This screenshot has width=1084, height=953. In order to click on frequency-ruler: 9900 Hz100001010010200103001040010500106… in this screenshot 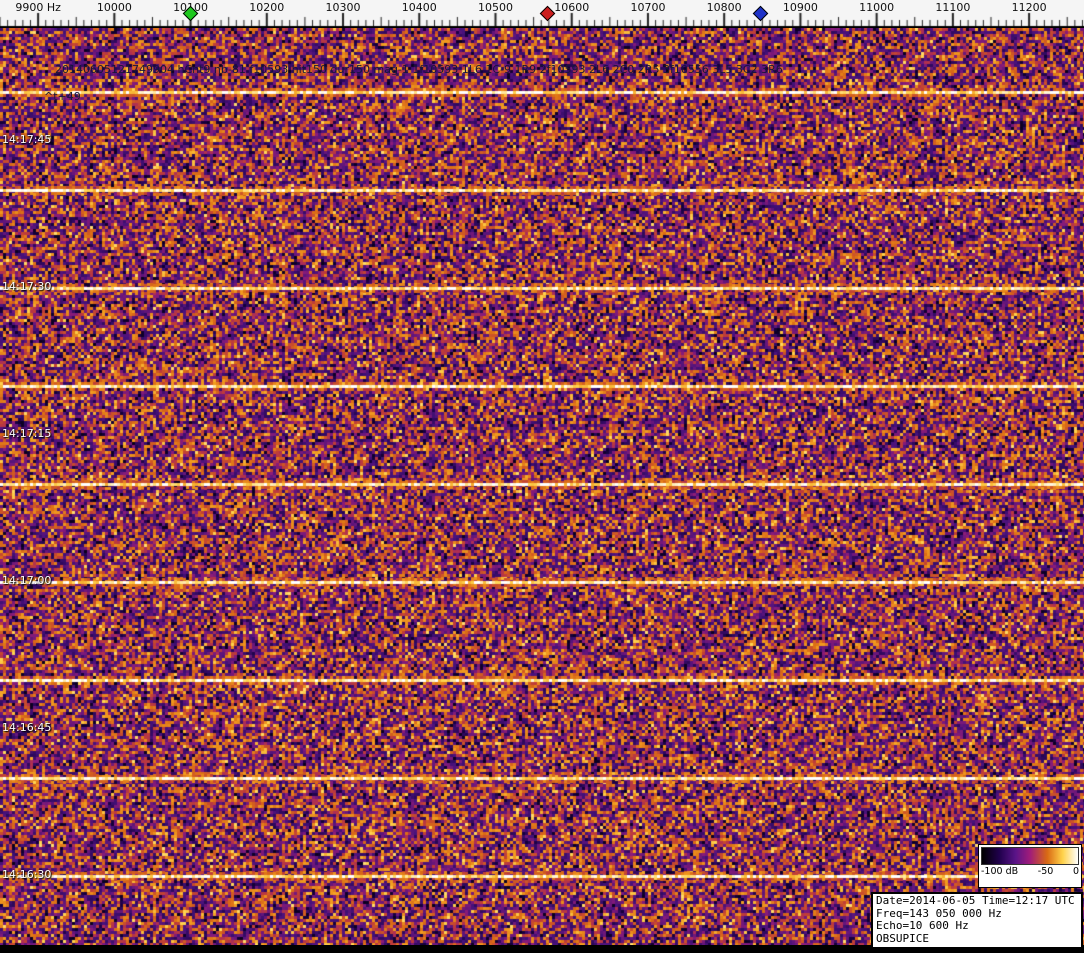, I will do `click(542, 14)`.